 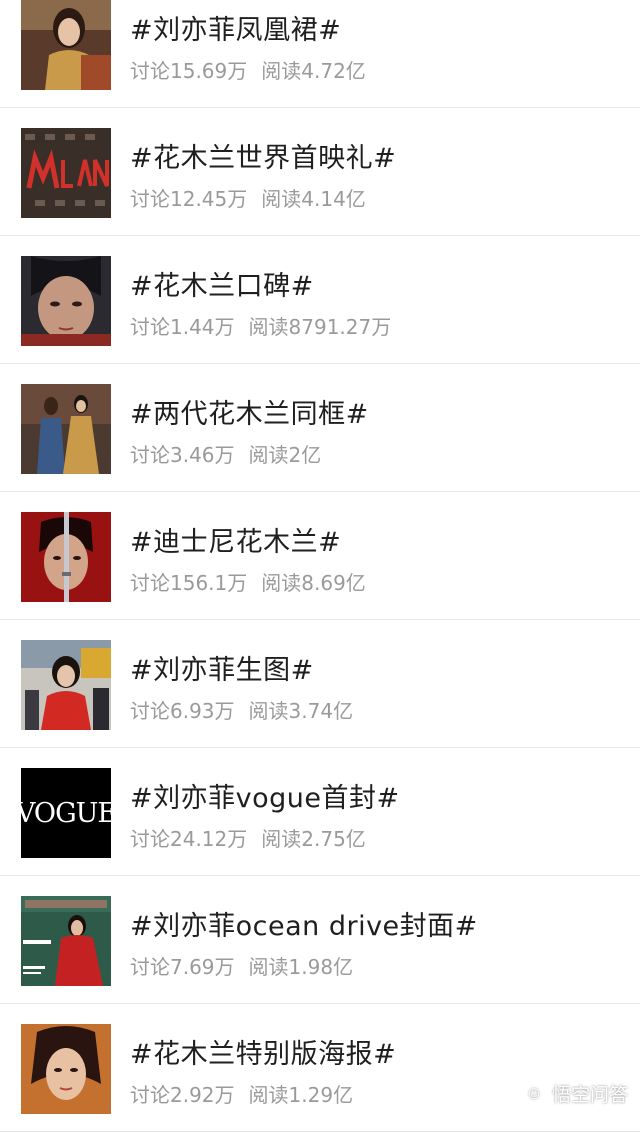 I want to click on wukong-logo-icon: ☺, so click(x=533, y=1093).